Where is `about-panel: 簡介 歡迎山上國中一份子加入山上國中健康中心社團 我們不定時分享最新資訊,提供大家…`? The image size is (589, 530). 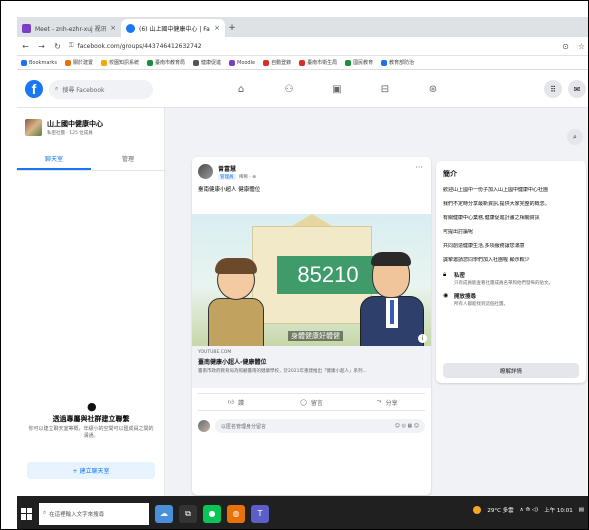 about-panel: 簡介 歡迎山上國中一份子加入山上國中健康中心社團 我們不定時分享最新資訊,提供大家… is located at coordinates (511, 272).